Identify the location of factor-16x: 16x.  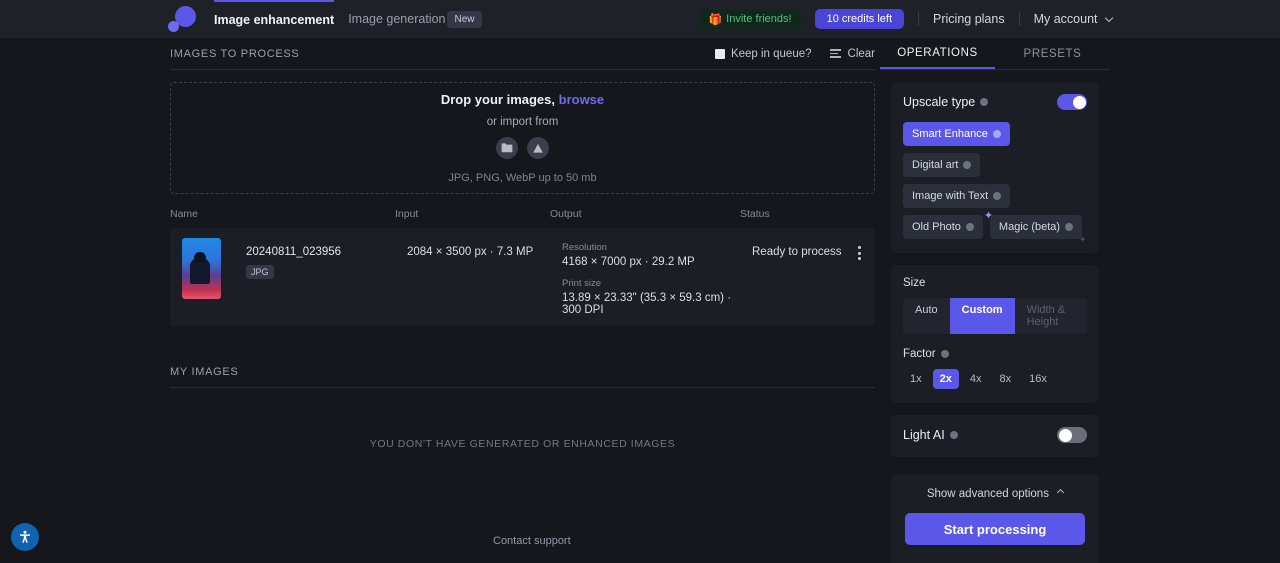
(1038, 379).